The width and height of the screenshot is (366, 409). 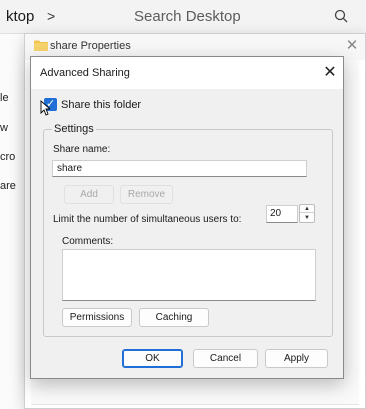 I want to click on apply-button: Apply, so click(x=296, y=358).